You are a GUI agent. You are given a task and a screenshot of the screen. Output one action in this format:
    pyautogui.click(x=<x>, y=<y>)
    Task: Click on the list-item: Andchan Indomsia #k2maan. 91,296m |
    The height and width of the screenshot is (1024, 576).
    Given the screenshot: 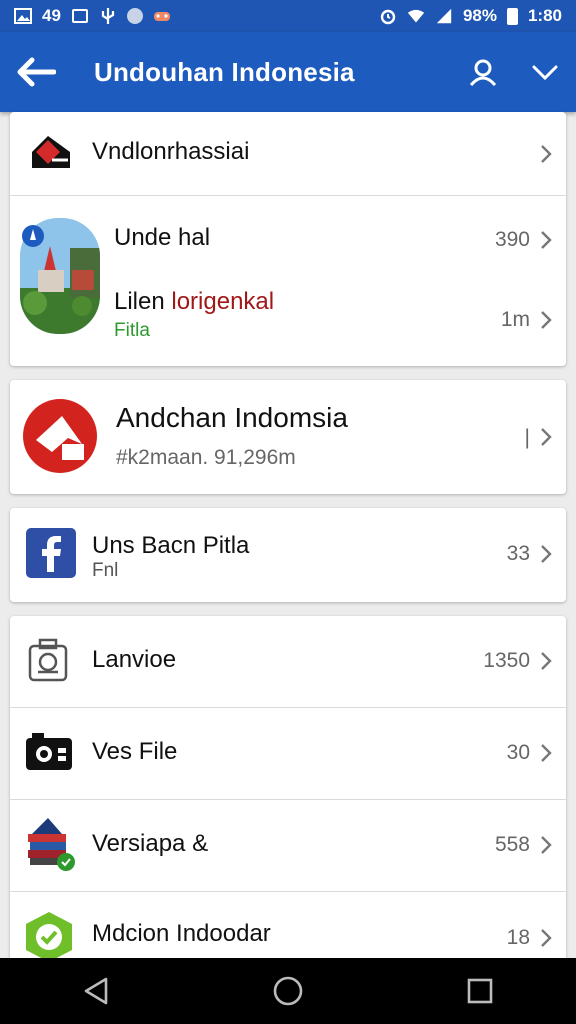 What is the action you would take?
    pyautogui.click(x=288, y=437)
    